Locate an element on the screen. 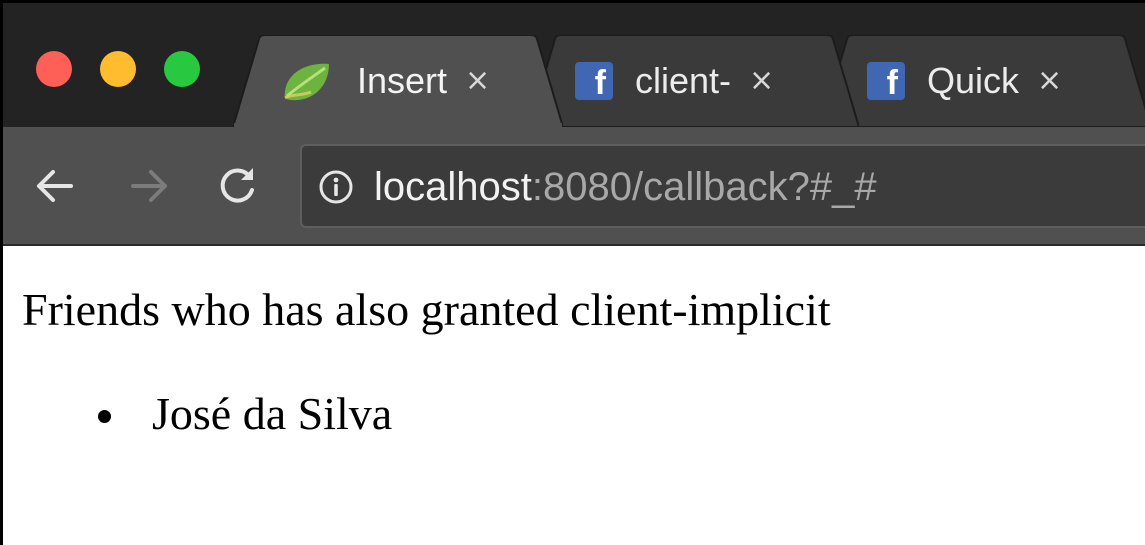  url-text: localhost:8080/callback?#_# is located at coordinates (625, 187).